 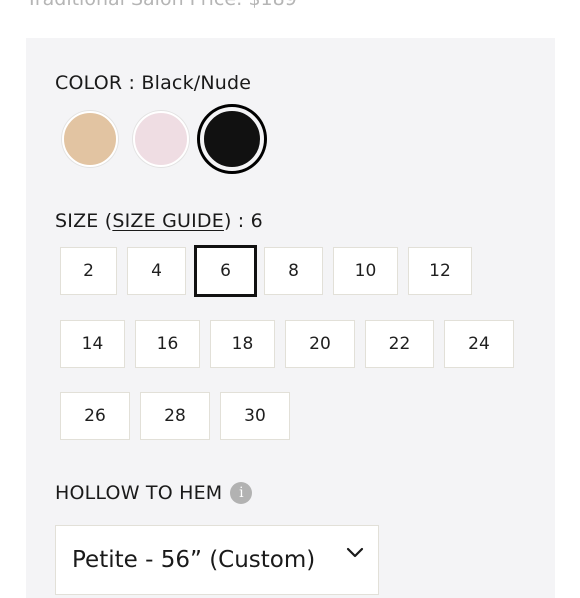 I want to click on size-option-14: 14, so click(x=92, y=344).